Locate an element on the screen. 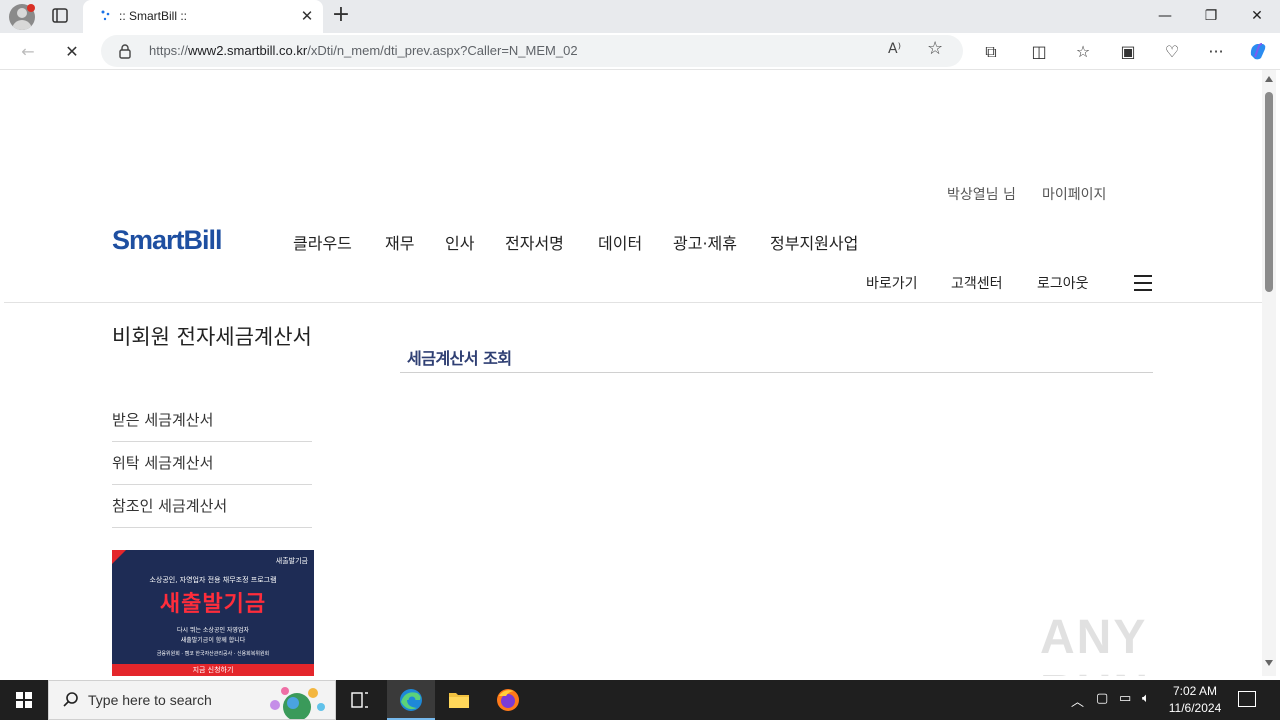  gnb-item-partnership: 광고·제휴 is located at coordinates (705, 242).